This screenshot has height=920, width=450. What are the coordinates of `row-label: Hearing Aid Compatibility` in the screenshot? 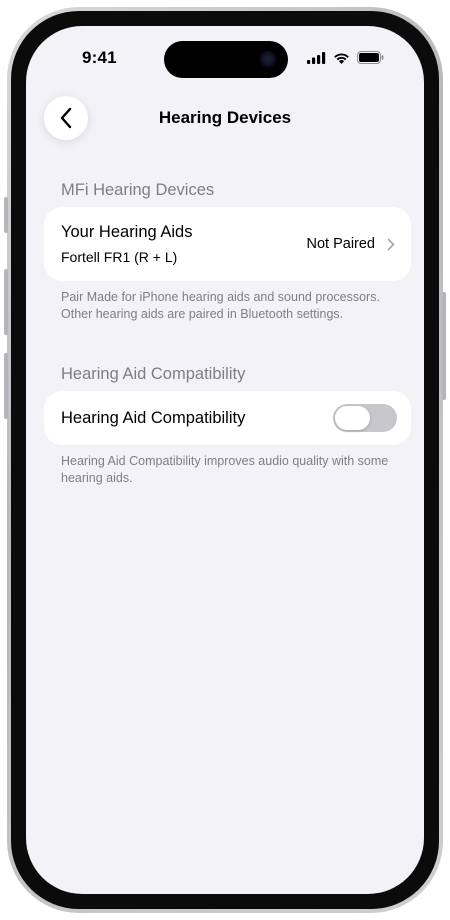 It's located at (153, 418).